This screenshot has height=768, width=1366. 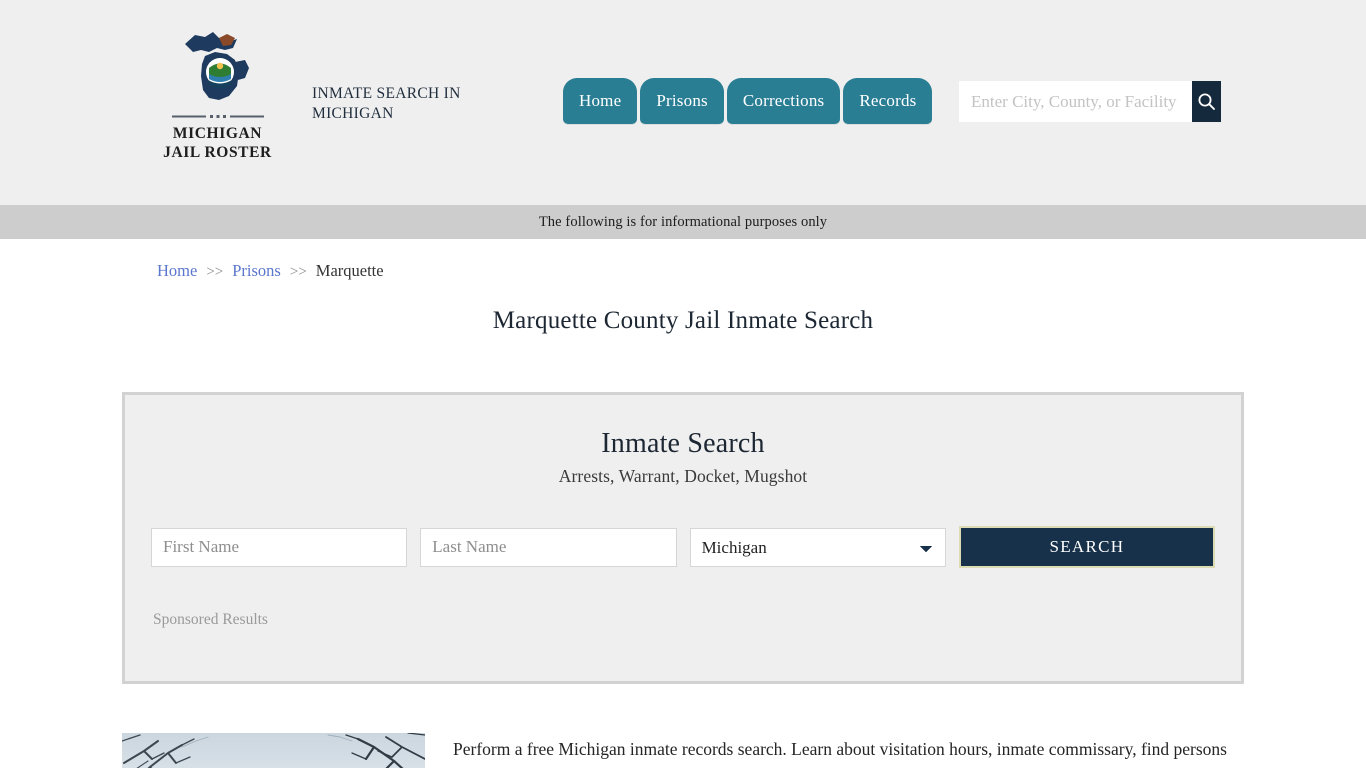 I want to click on breadcrumb-item-current: Marquette, so click(x=349, y=270).